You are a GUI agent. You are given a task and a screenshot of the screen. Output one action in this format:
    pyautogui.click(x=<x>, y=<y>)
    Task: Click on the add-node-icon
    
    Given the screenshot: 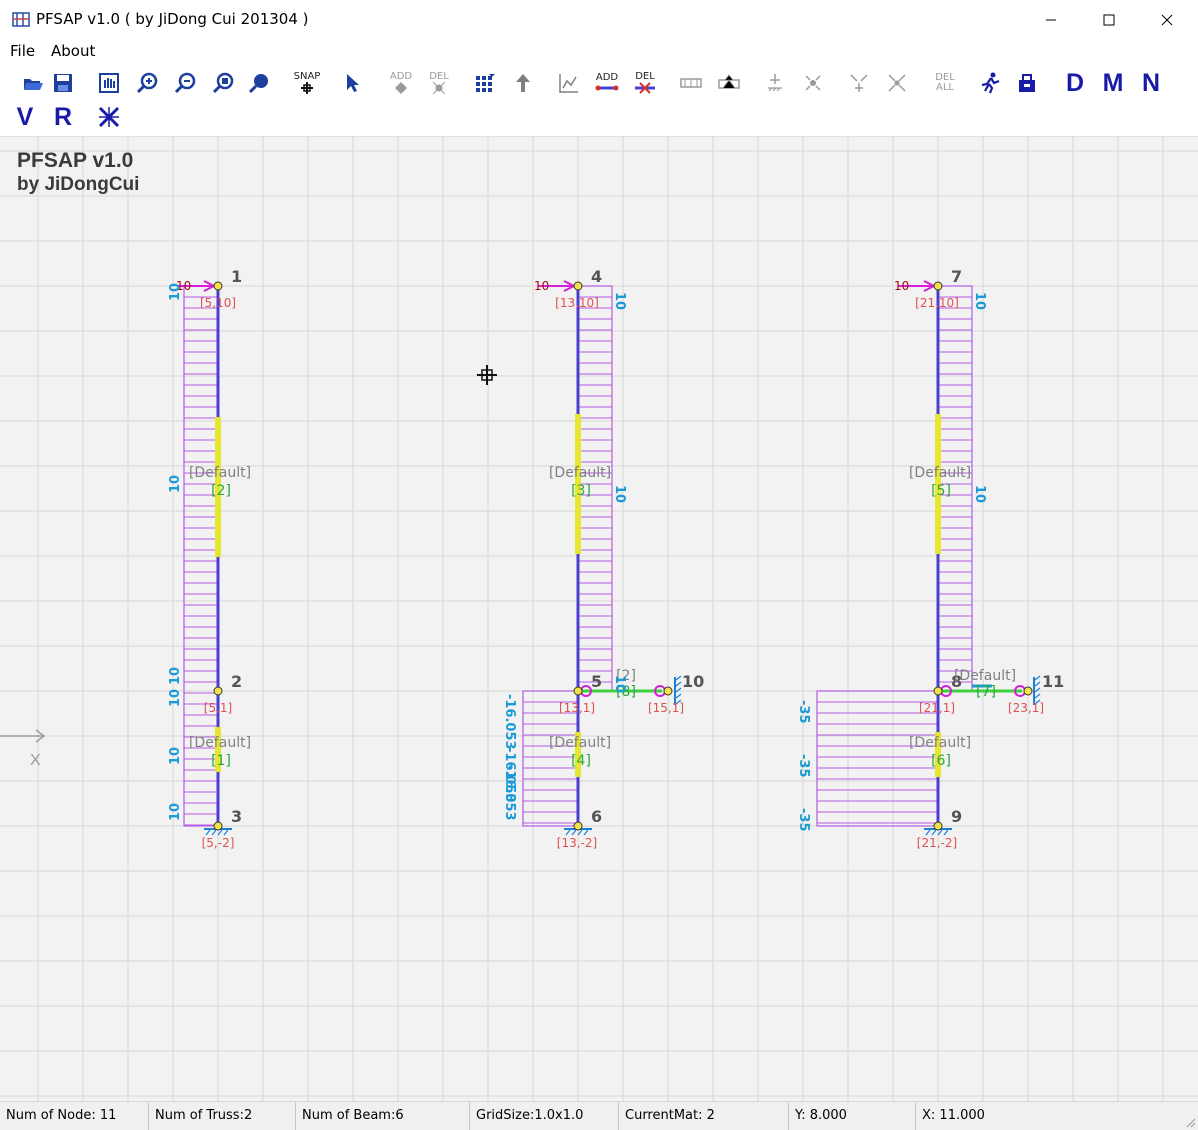 What is the action you would take?
    pyautogui.click(x=401, y=88)
    